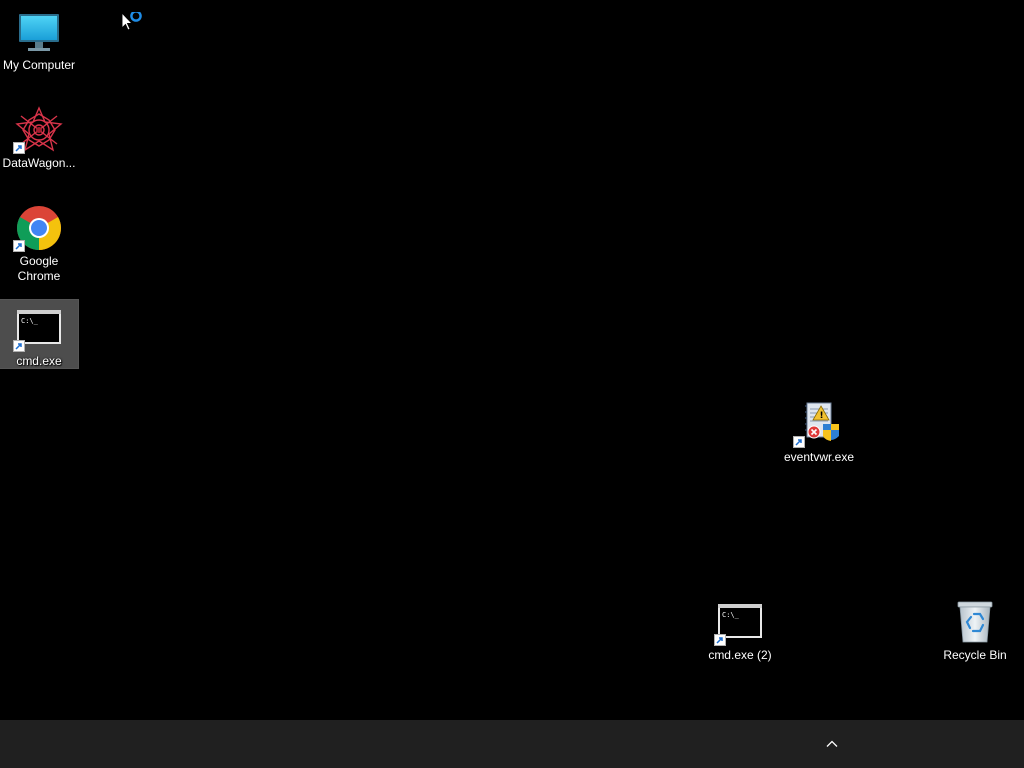  What do you see at coordinates (38, 228) in the screenshot?
I see `chrome-icon` at bounding box center [38, 228].